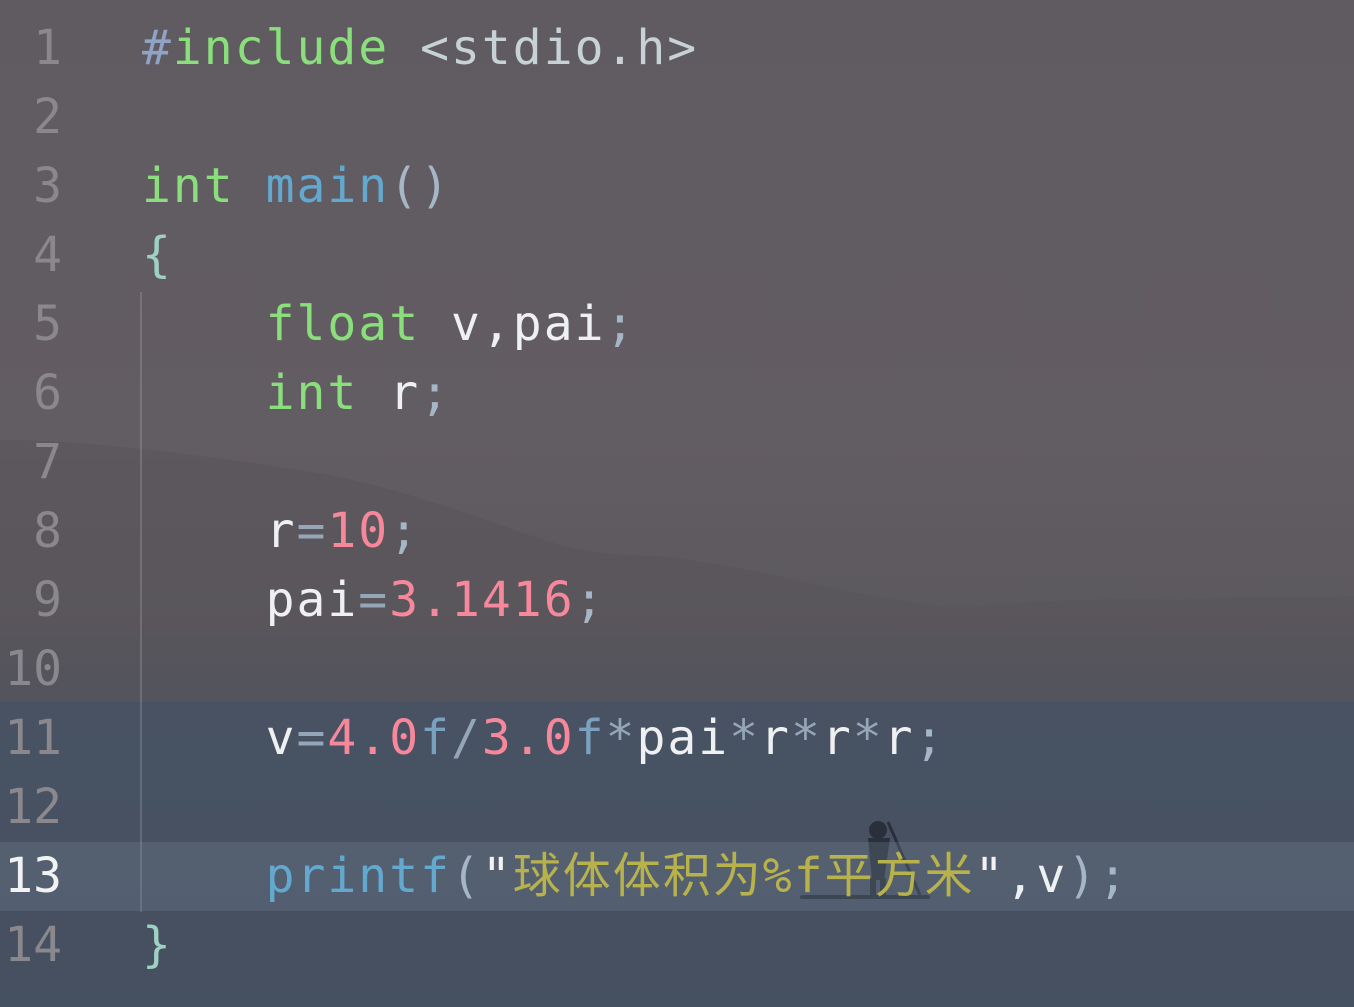  I want to click on code-line: 7, so click(677, 462).